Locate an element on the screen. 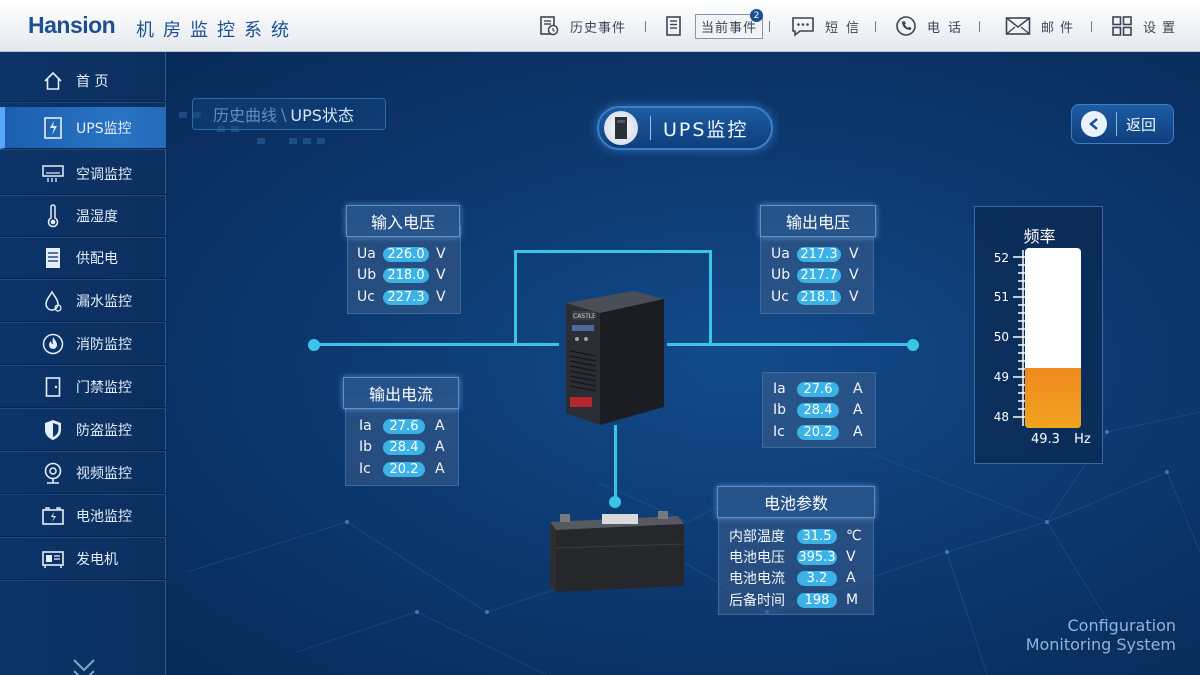 The height and width of the screenshot is (675, 1200). sidebar-item-video: 视频监控 is located at coordinates (83, 473).